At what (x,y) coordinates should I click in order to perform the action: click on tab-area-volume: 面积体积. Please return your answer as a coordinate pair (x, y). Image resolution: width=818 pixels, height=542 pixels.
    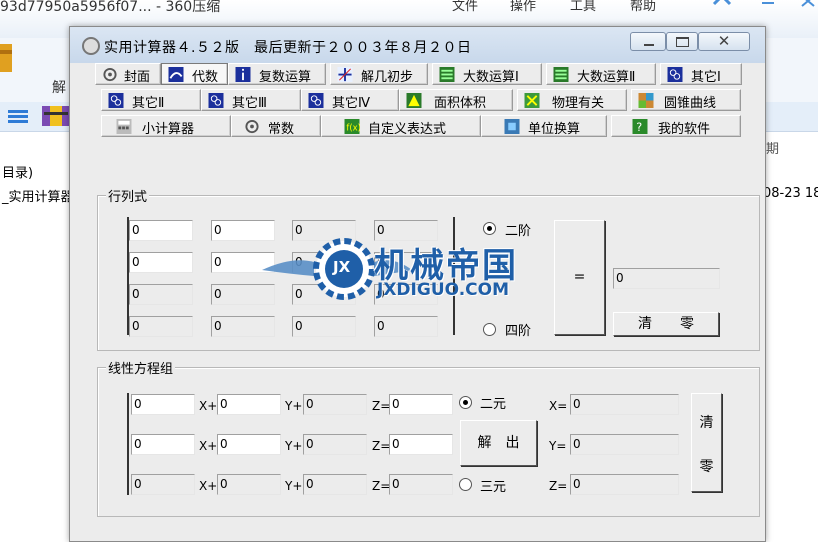
    Looking at the image, I should click on (456, 100).